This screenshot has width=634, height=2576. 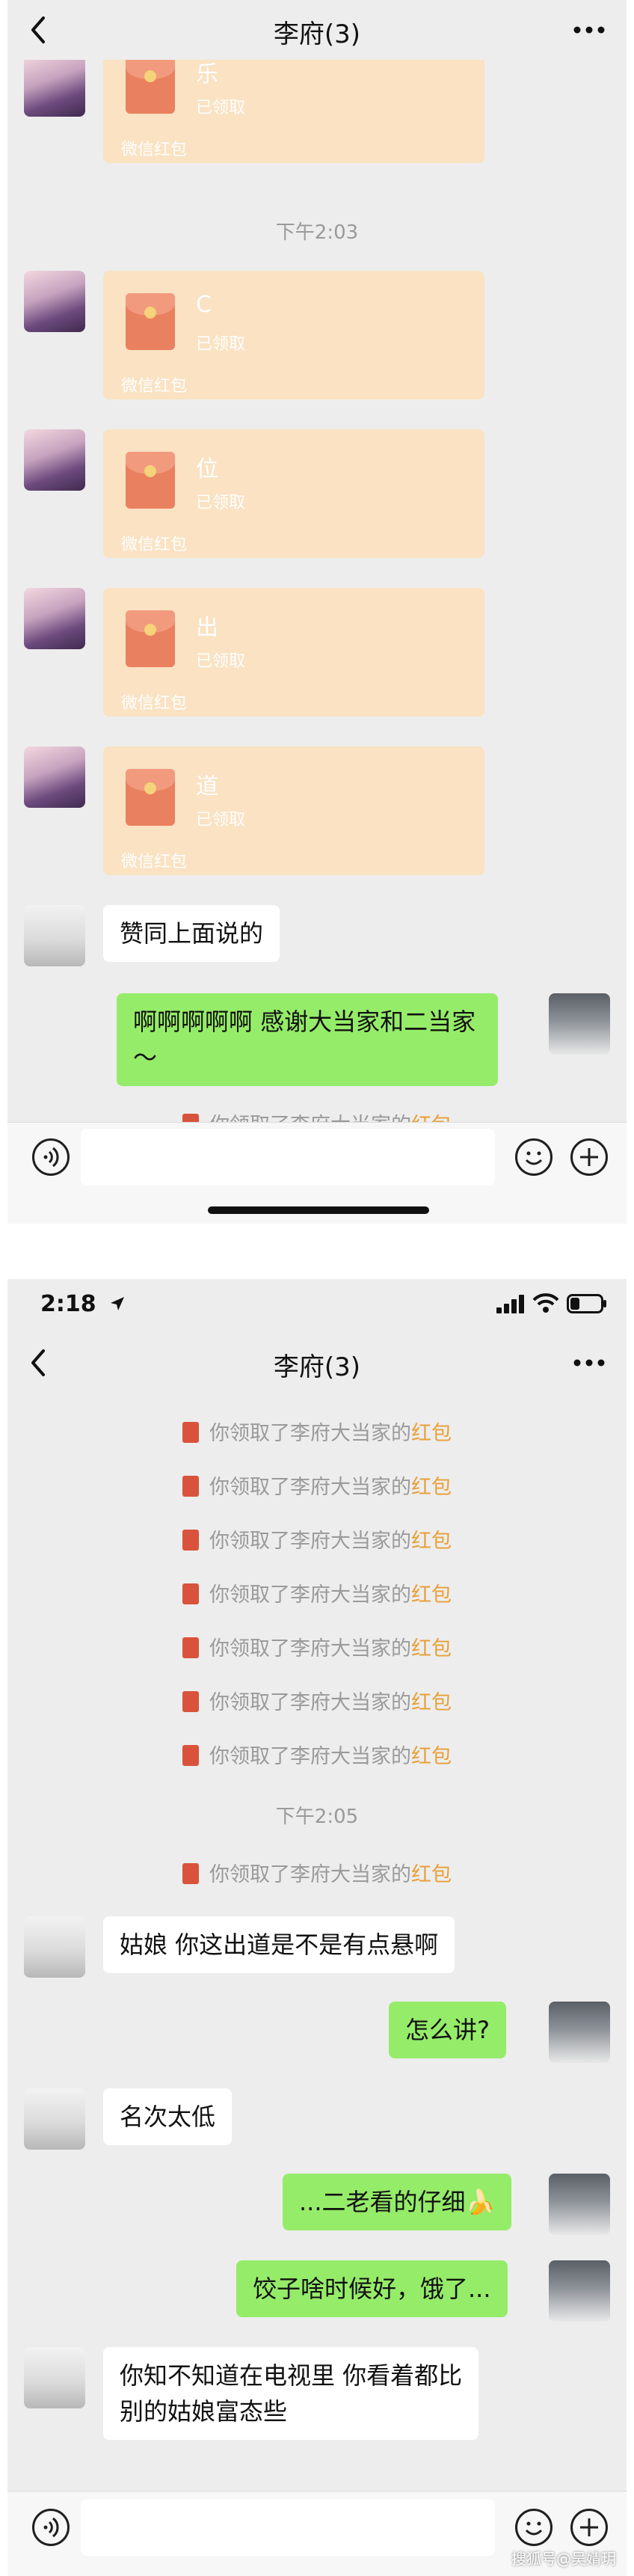 What do you see at coordinates (145, 1057) in the screenshot?
I see `message-text: ～` at bounding box center [145, 1057].